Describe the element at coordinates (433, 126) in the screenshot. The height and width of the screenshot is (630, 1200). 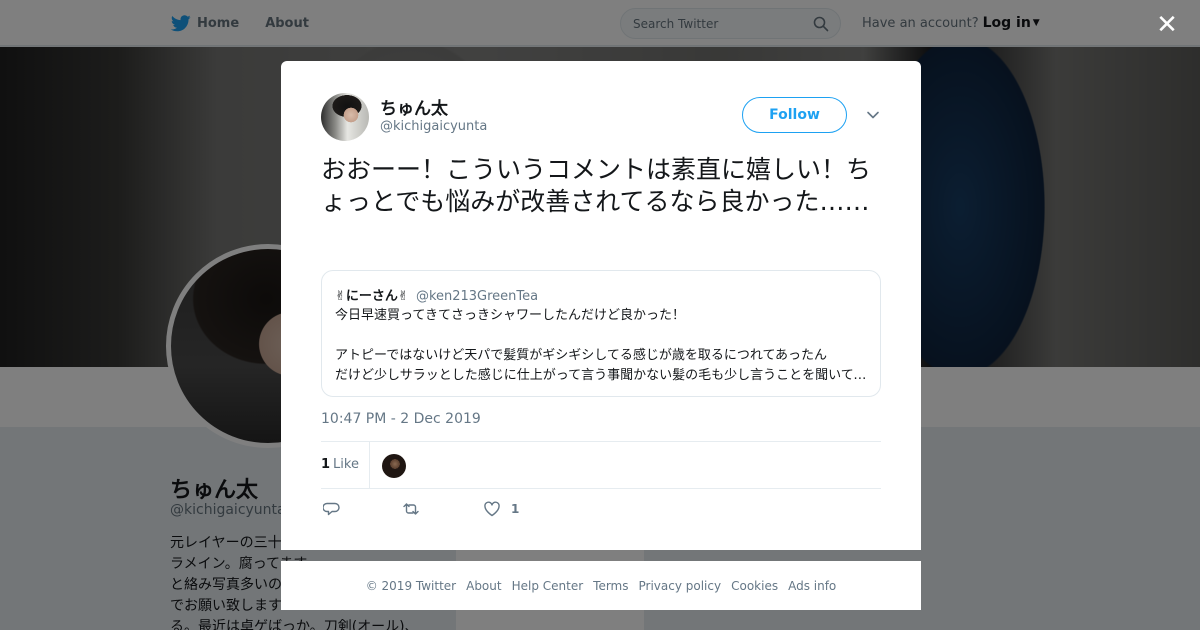
I see `author-handle: @kichigaicyunta` at that location.